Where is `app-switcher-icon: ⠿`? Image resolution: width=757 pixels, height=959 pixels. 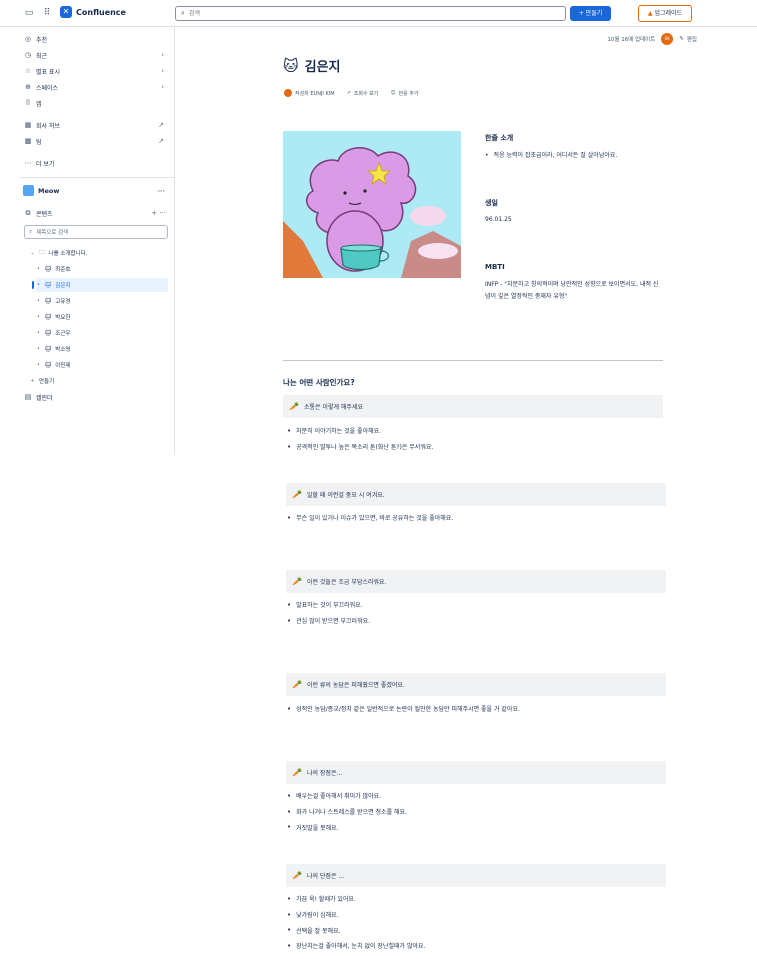
app-switcher-icon: ⠿ is located at coordinates (47, 13).